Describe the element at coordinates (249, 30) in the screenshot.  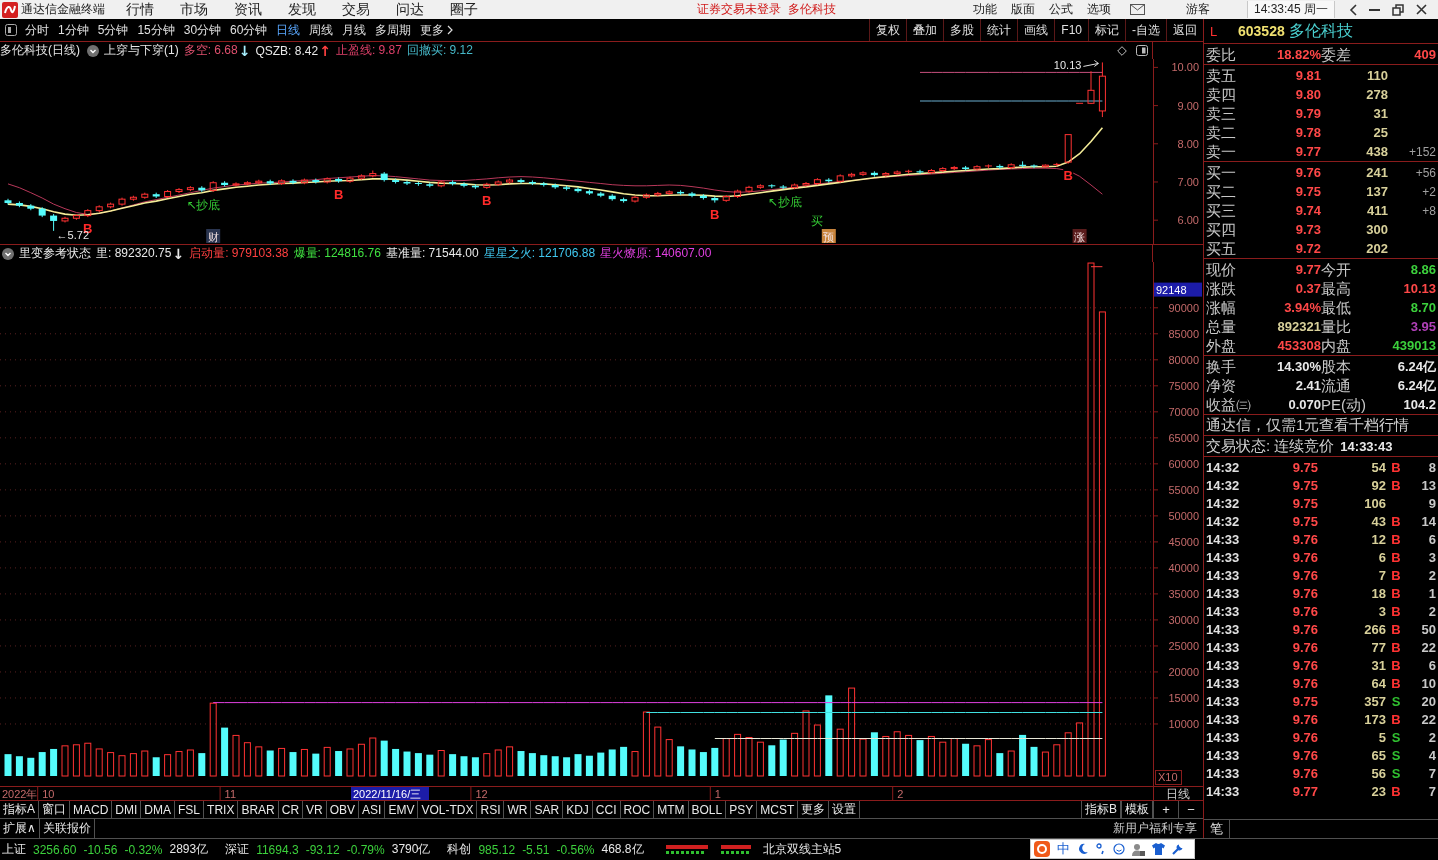
I see `period-tab: 60分钟` at that location.